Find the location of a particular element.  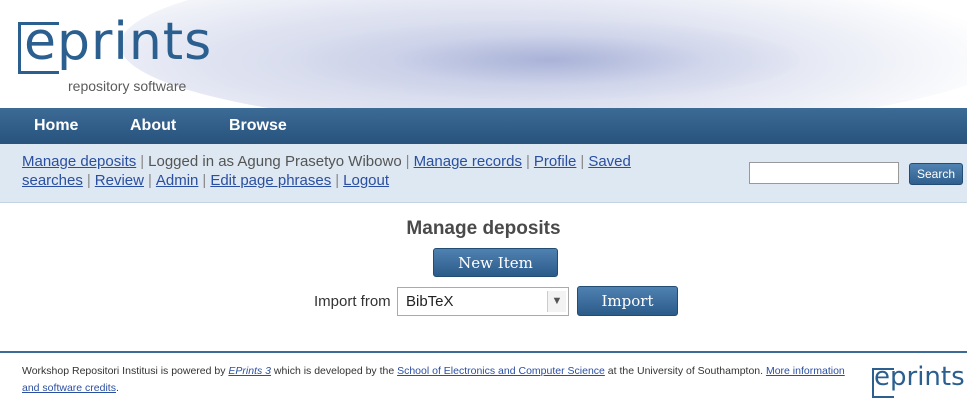

footer-eprints-logo: eprints is located at coordinates (917, 380).